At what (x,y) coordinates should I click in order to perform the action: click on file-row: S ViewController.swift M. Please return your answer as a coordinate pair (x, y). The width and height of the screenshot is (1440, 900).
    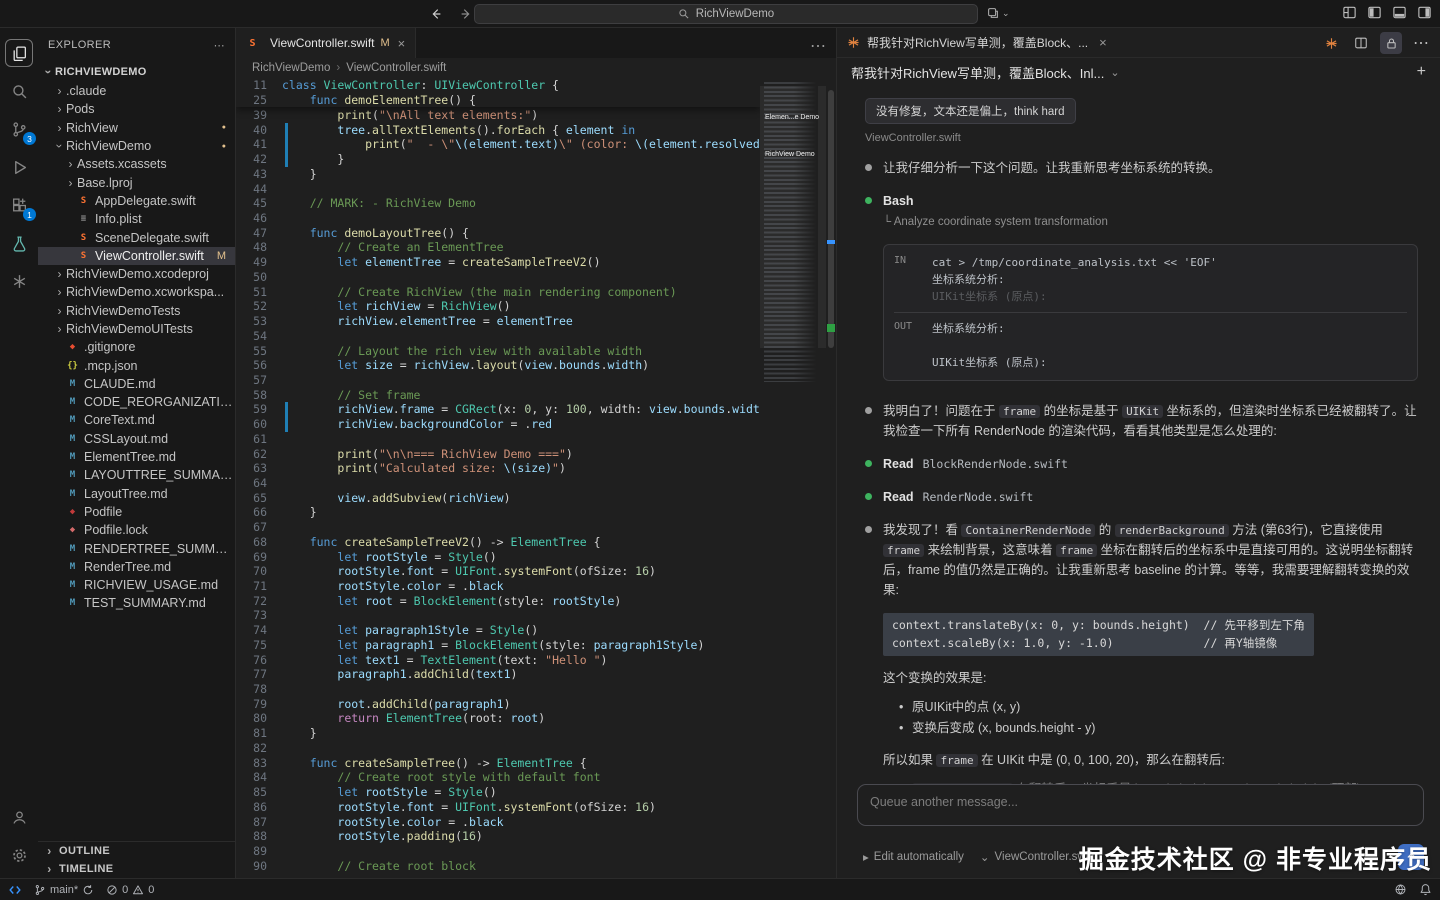
    Looking at the image, I should click on (136, 255).